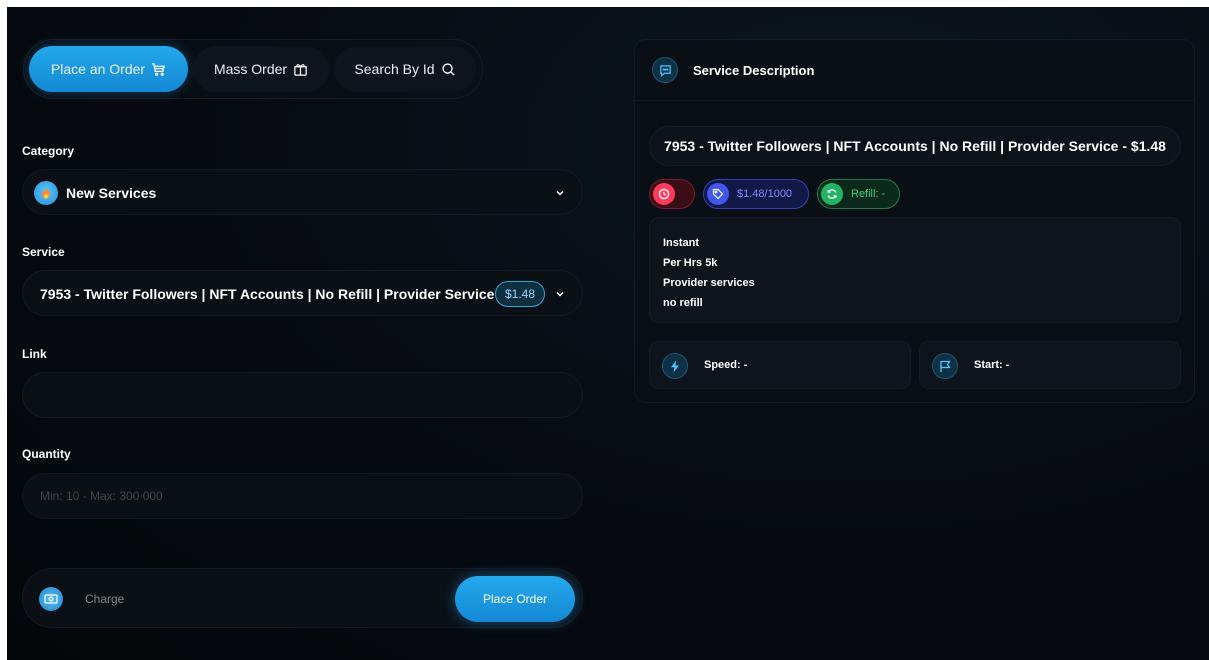 The width and height of the screenshot is (1209, 660). Describe the element at coordinates (683, 303) in the screenshot. I see `description-line: no refill` at that location.